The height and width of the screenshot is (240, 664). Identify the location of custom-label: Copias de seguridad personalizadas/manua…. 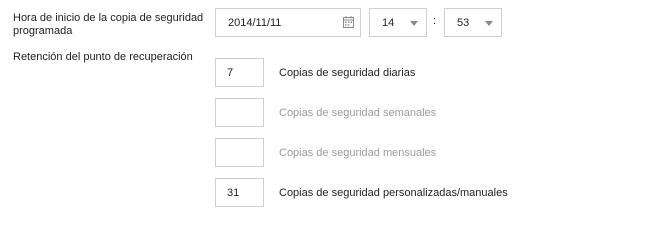
(393, 193).